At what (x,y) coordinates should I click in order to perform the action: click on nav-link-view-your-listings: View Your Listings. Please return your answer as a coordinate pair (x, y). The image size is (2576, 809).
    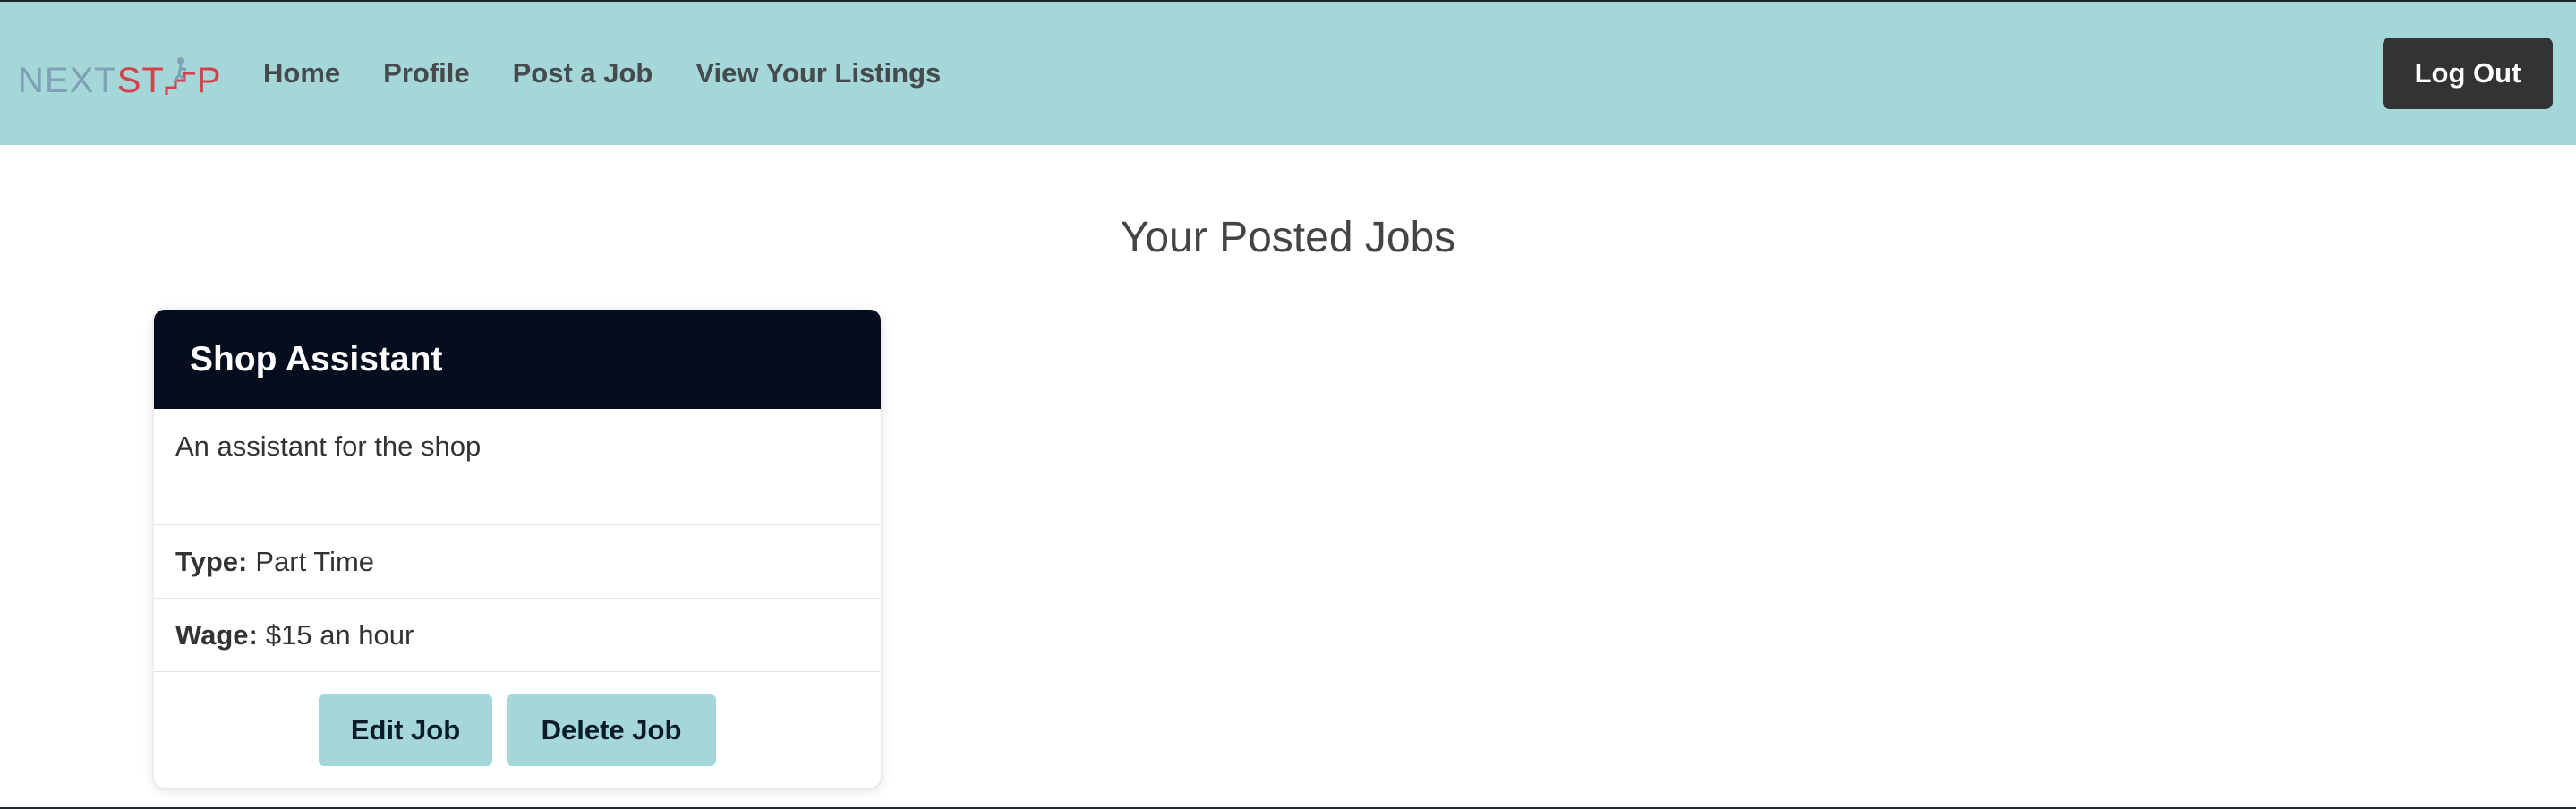
    Looking at the image, I should click on (818, 73).